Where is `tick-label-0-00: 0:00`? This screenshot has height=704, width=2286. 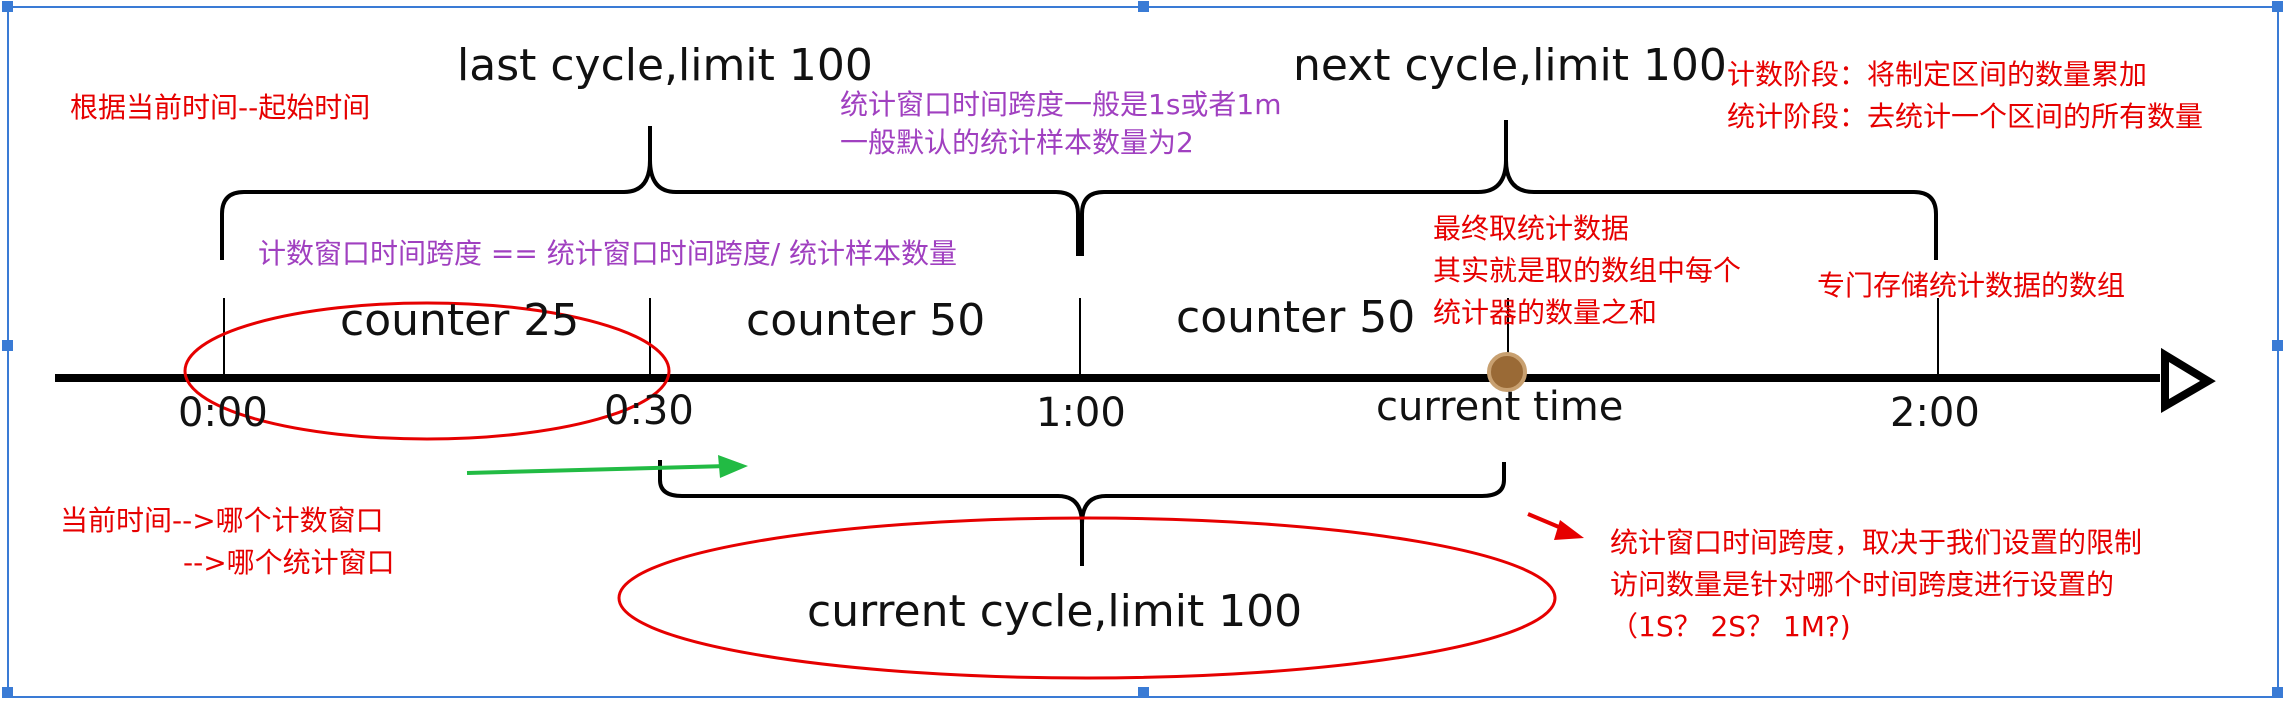
tick-label-0-00: 0:00 is located at coordinates (223, 413).